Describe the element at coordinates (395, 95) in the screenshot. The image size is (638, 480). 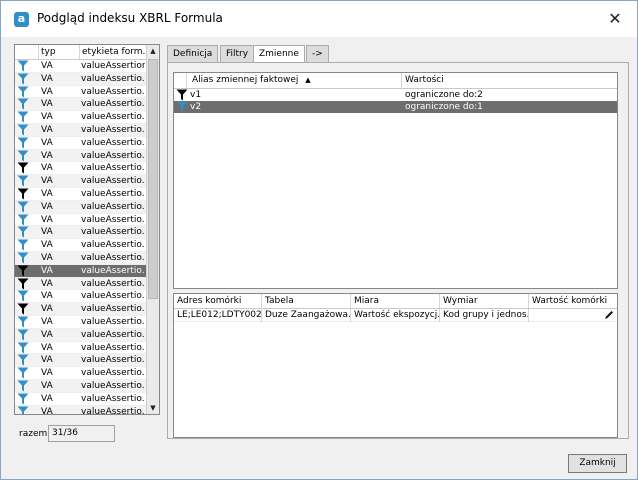
I see `variable-row: v1 ograniczone do:2` at that location.